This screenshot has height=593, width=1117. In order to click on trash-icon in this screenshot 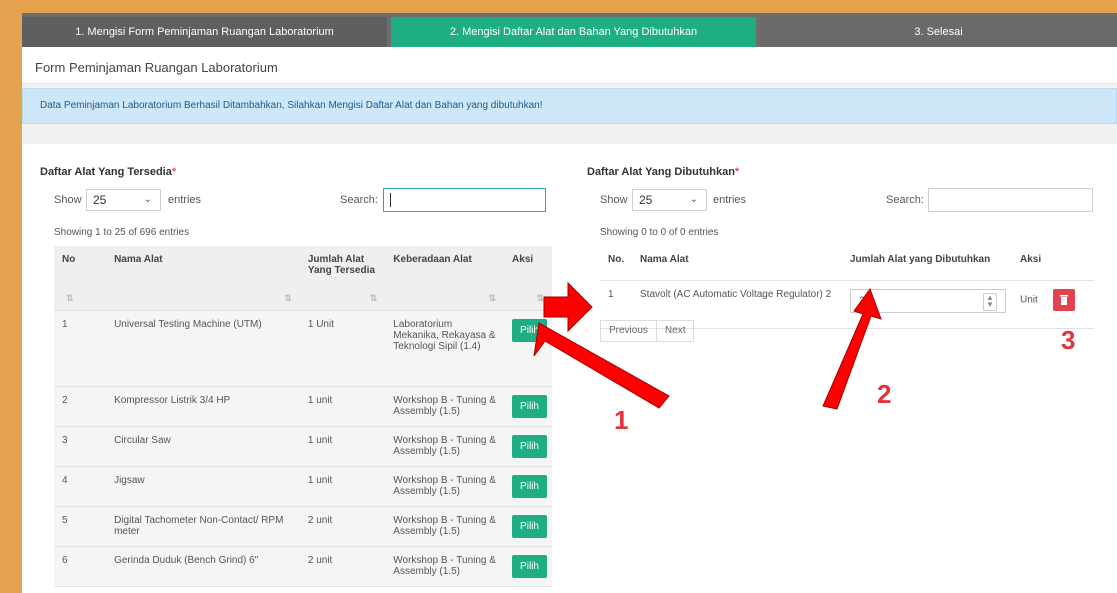, I will do `click(1063, 299)`.